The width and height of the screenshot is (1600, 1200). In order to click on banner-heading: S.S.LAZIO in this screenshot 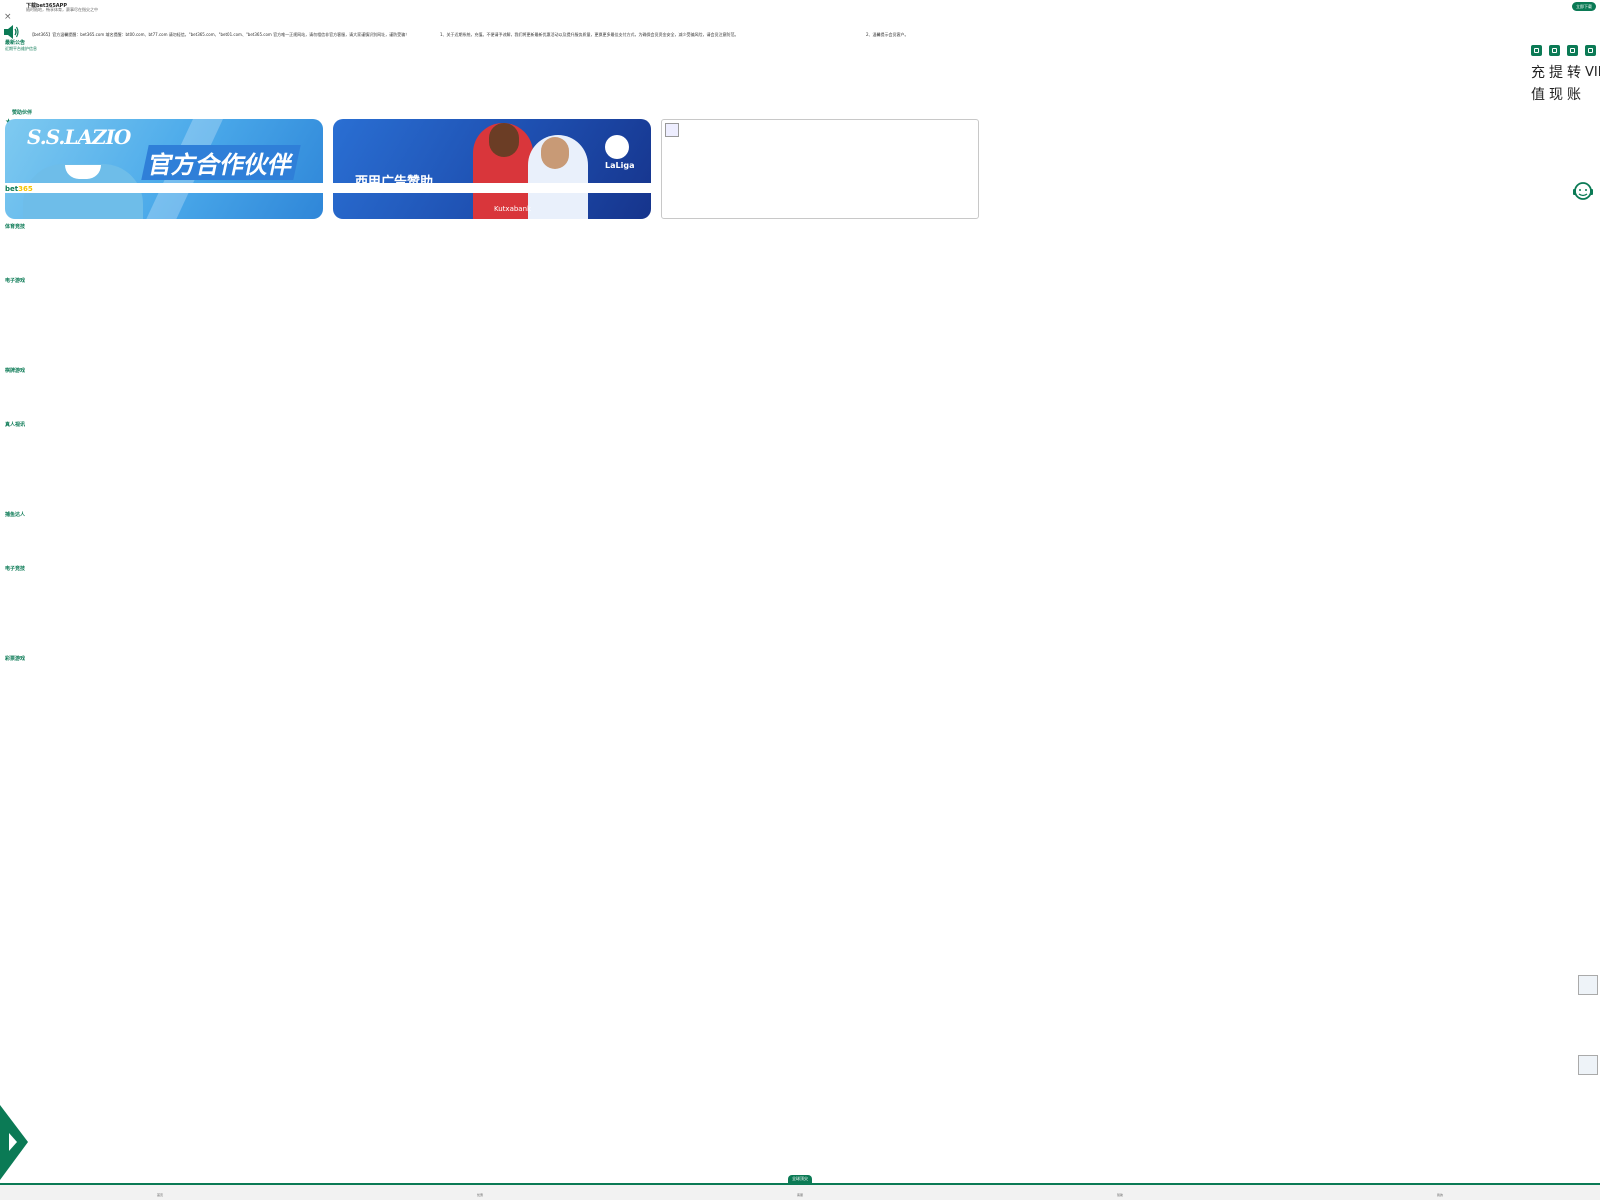, I will do `click(79, 137)`.